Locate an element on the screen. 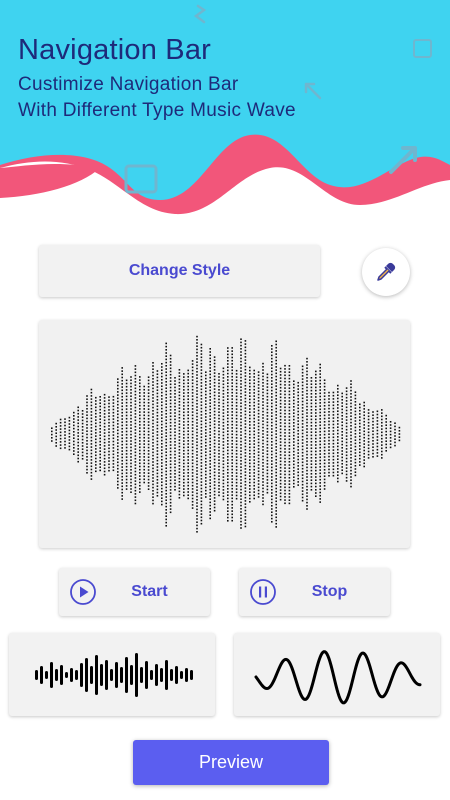 The image size is (450, 800). square-outline-deco-icon is located at coordinates (141, 179).